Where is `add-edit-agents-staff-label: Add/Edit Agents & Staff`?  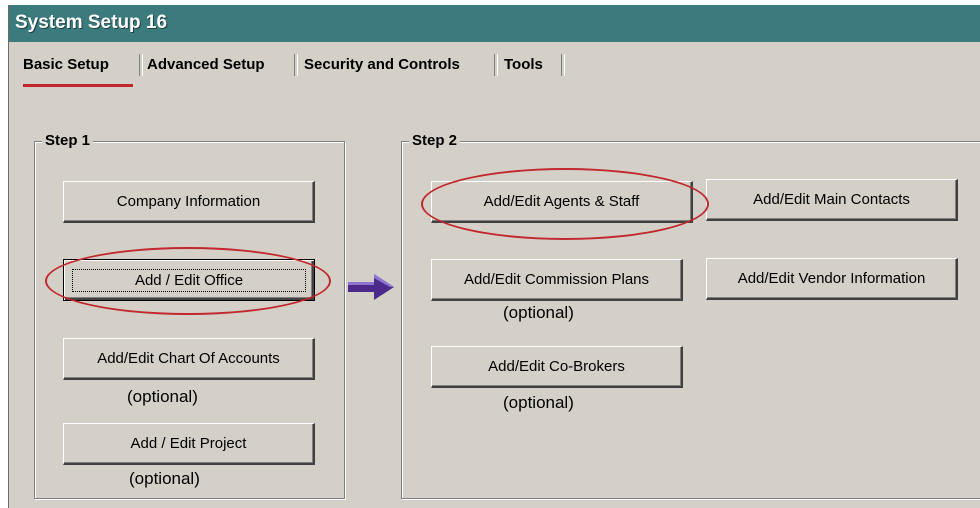 add-edit-agents-staff-label: Add/Edit Agents & Staff is located at coordinates (561, 201).